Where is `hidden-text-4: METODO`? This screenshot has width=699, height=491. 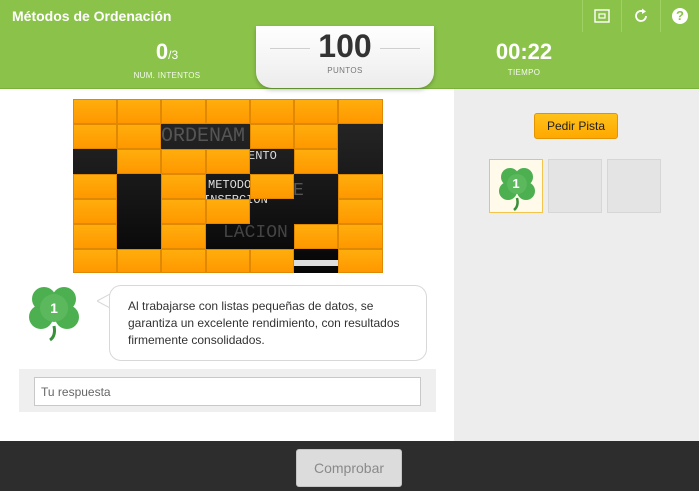 hidden-text-4: METODO is located at coordinates (229, 185).